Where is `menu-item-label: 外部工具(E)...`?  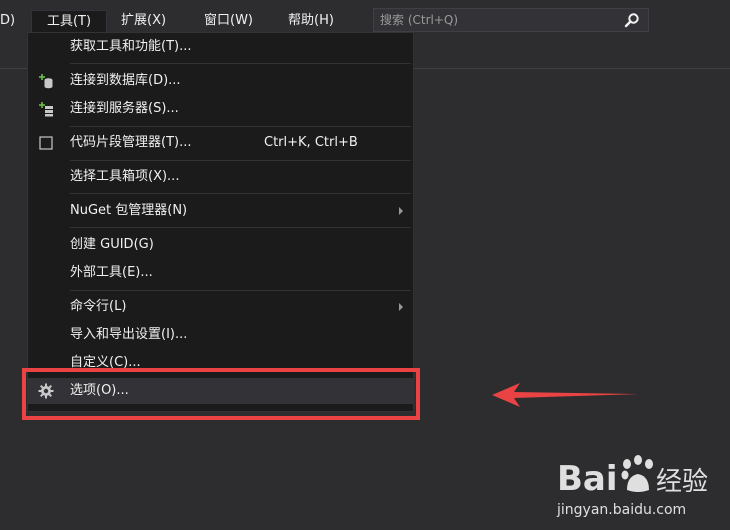 menu-item-label: 外部工具(E)... is located at coordinates (111, 272).